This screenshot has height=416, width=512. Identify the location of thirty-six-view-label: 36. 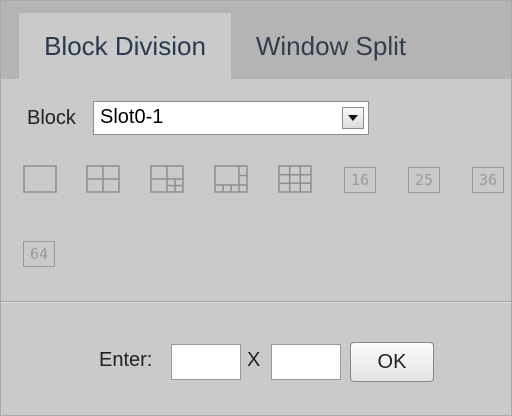
(488, 180).